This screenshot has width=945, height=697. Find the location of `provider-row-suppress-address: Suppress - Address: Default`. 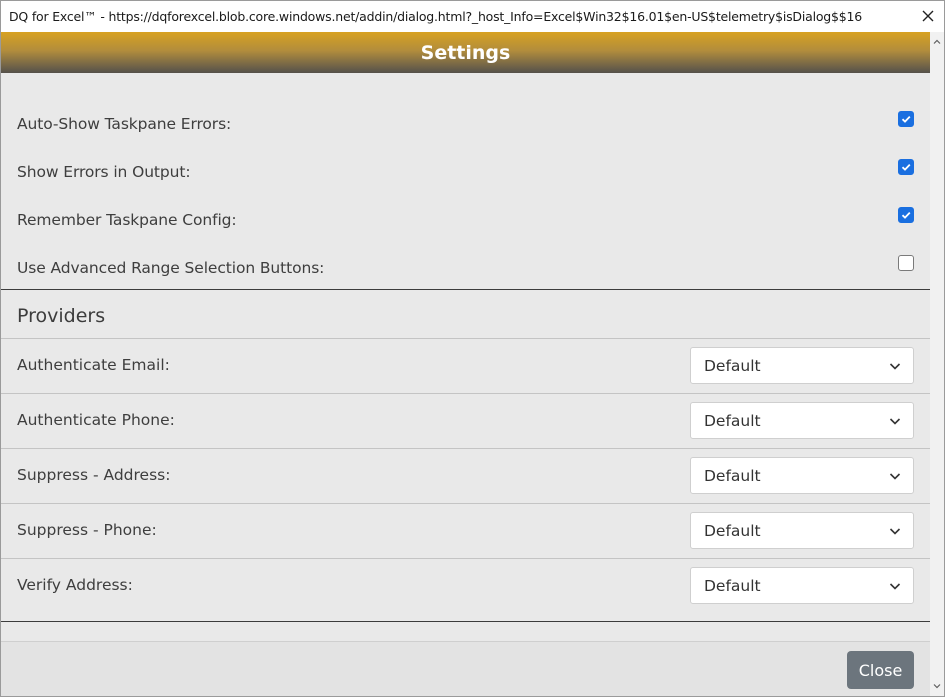

provider-row-suppress-address: Suppress - Address: Default is located at coordinates (465, 475).